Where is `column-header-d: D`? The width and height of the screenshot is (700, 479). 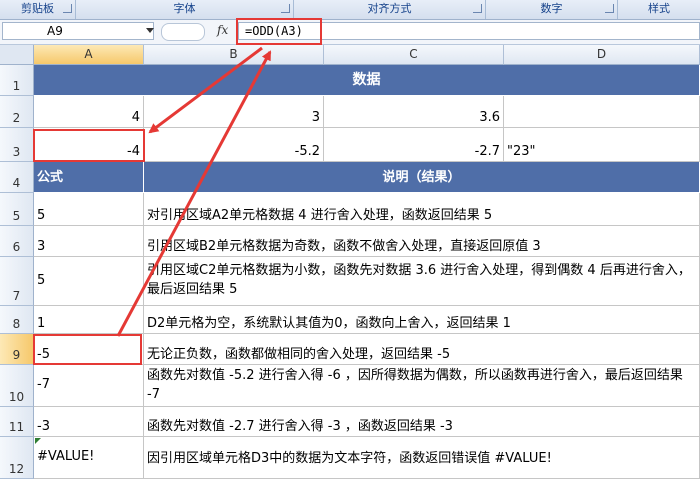
column-header-d: D is located at coordinates (602, 55).